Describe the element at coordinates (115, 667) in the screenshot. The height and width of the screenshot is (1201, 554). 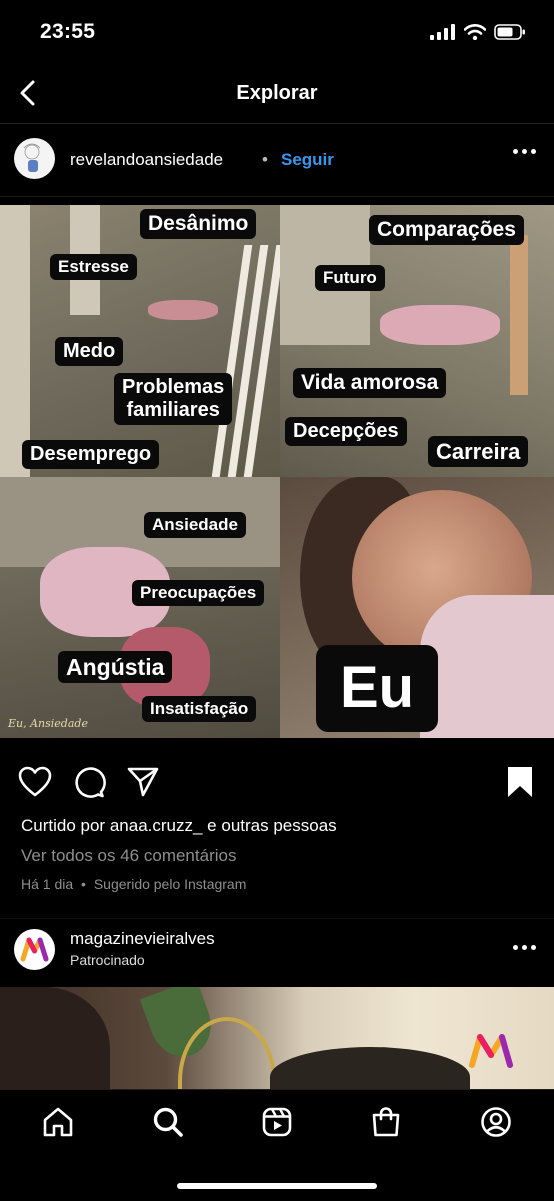
I see `label-angustia: Angústia` at that location.